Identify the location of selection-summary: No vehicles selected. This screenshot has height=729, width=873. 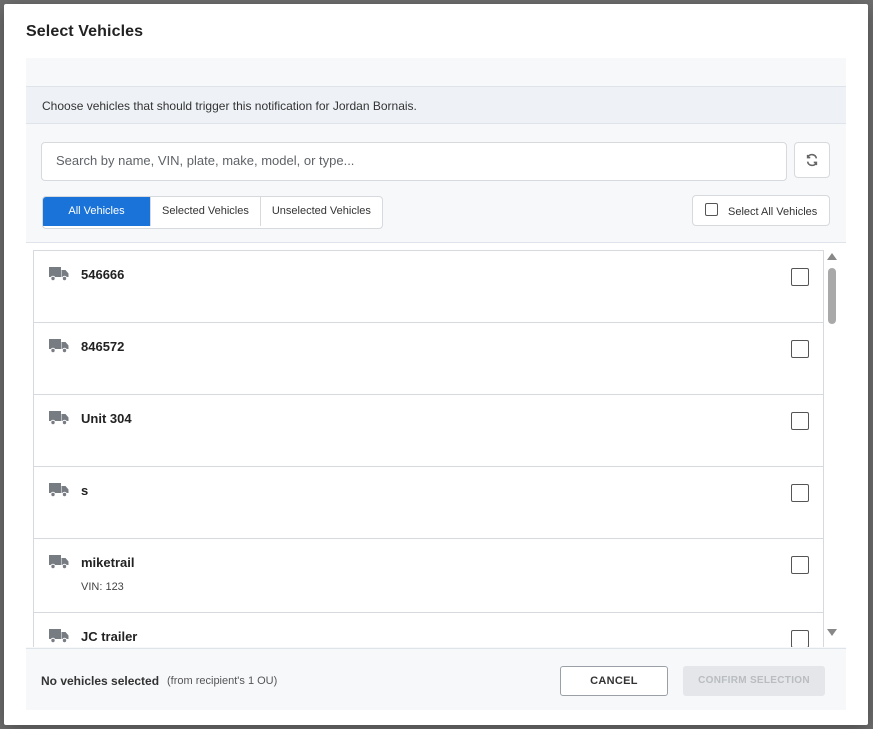
(100, 681).